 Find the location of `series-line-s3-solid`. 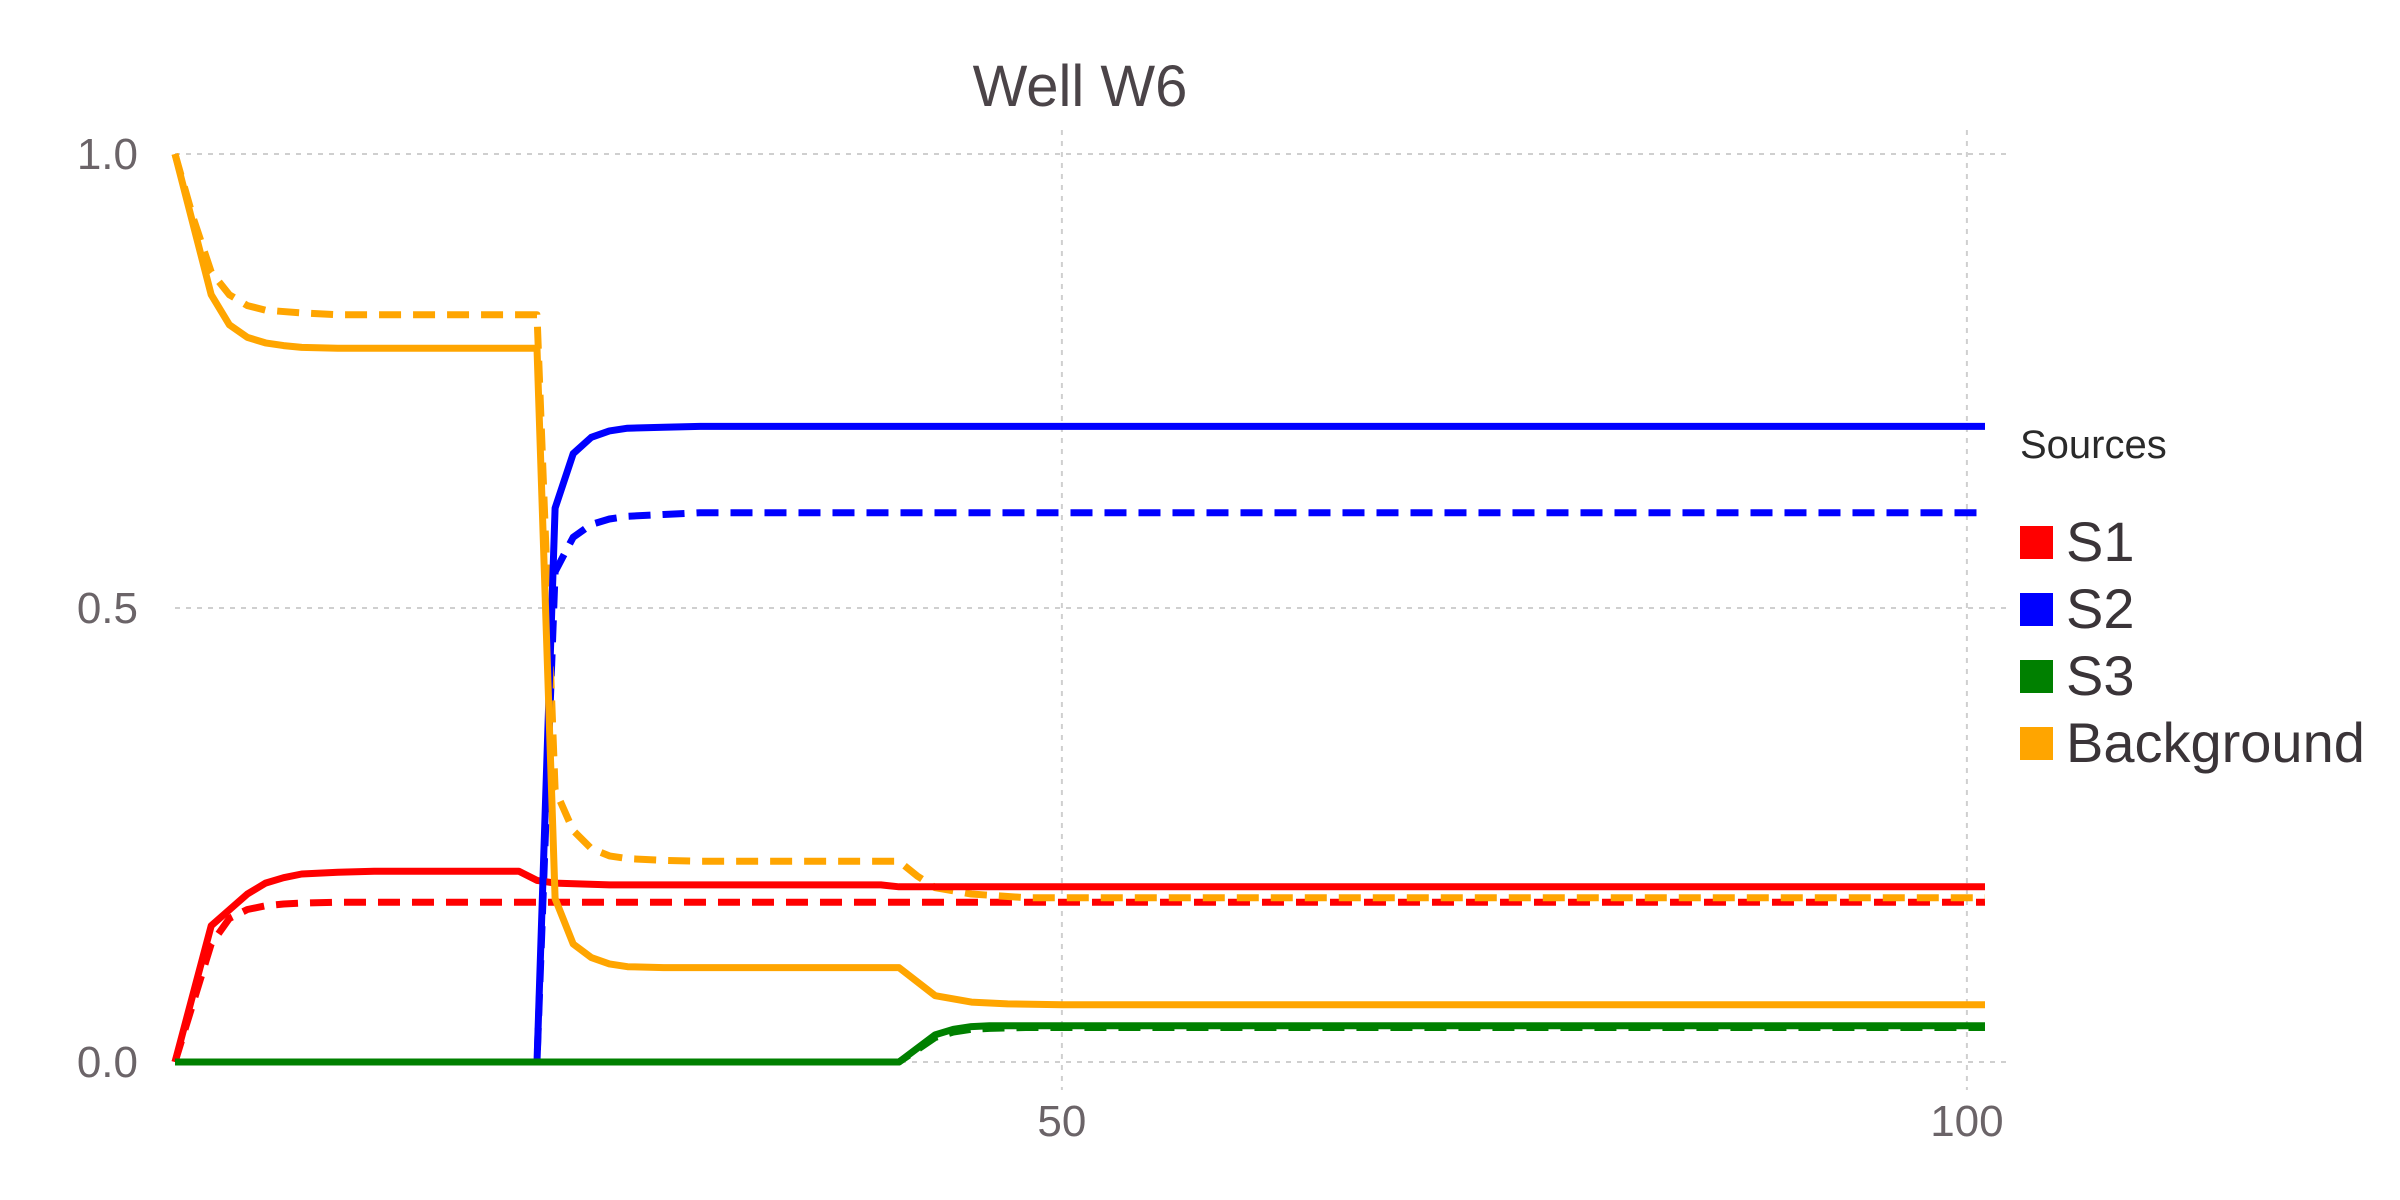

series-line-s3-solid is located at coordinates (1080, 1044).